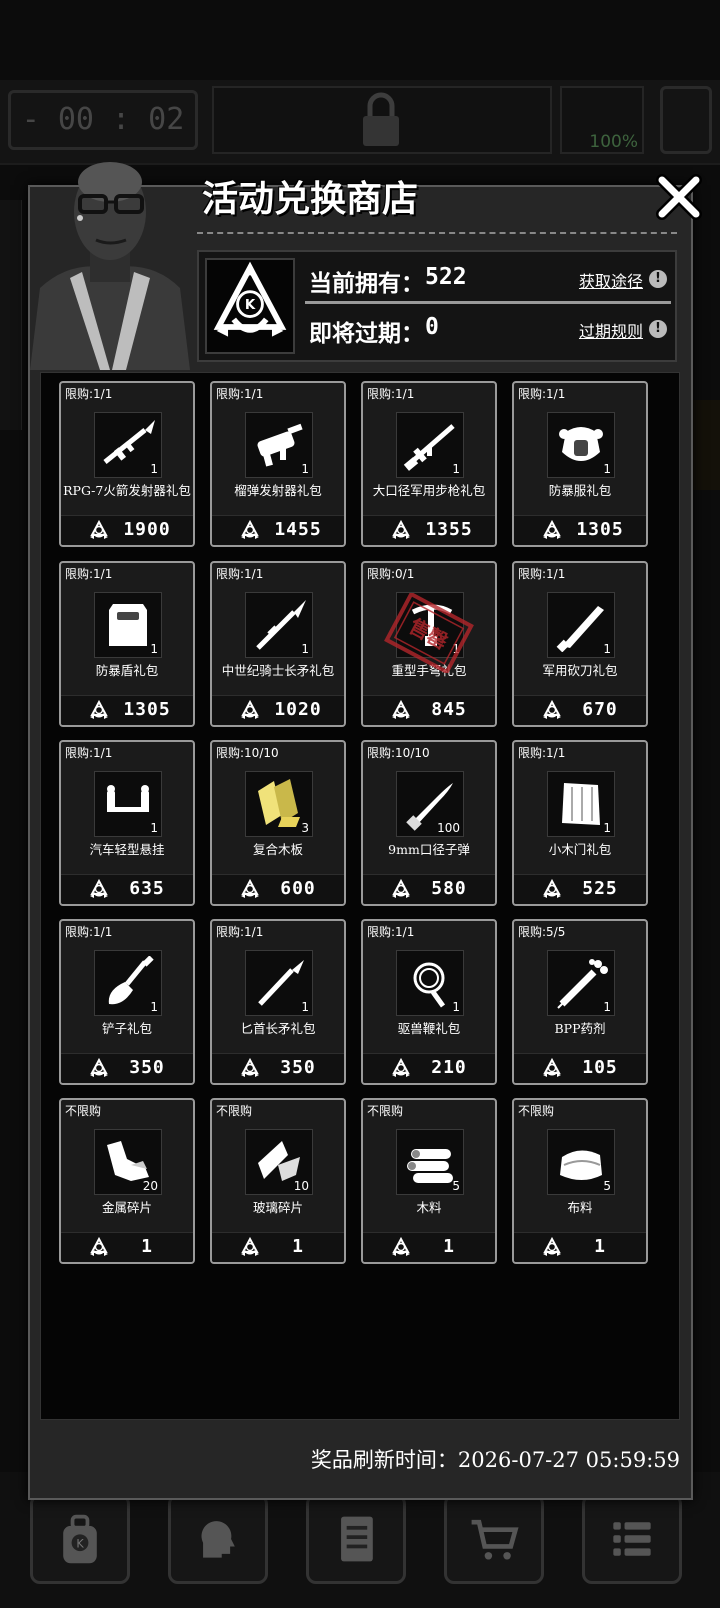  Describe the element at coordinates (580, 1207) in the screenshot. I see `item-name: 布料` at that location.